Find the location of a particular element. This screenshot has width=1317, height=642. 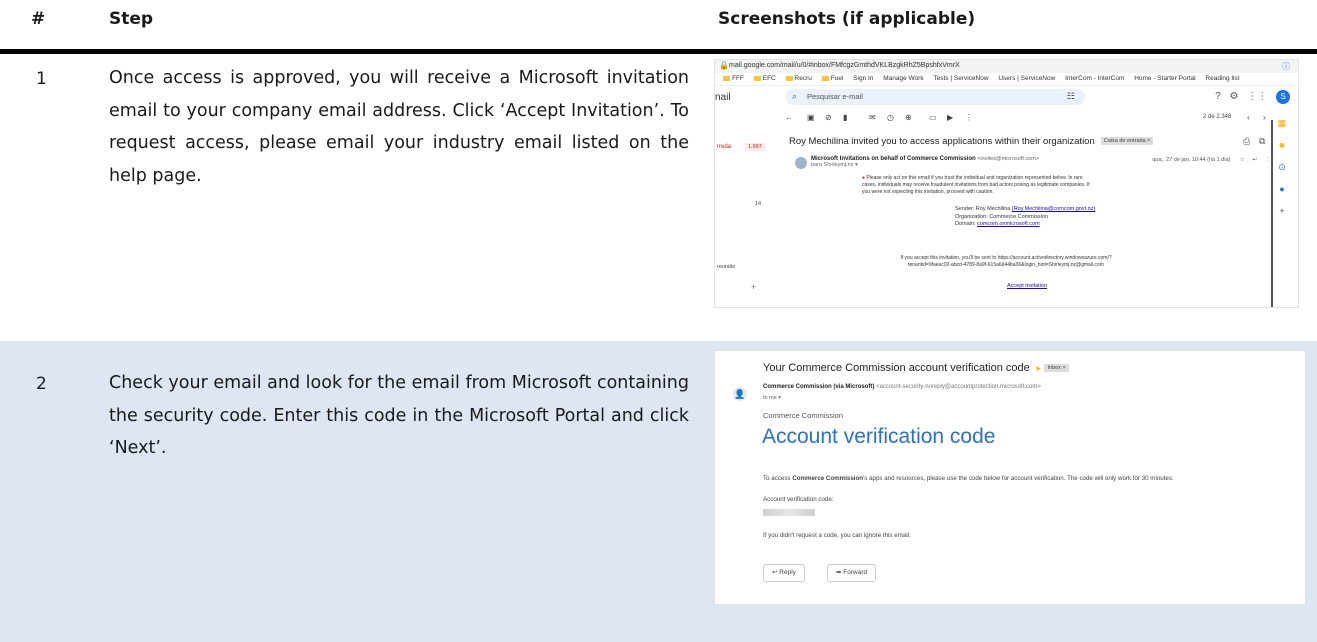

sidebar-label: rreda is located at coordinates (724, 147).